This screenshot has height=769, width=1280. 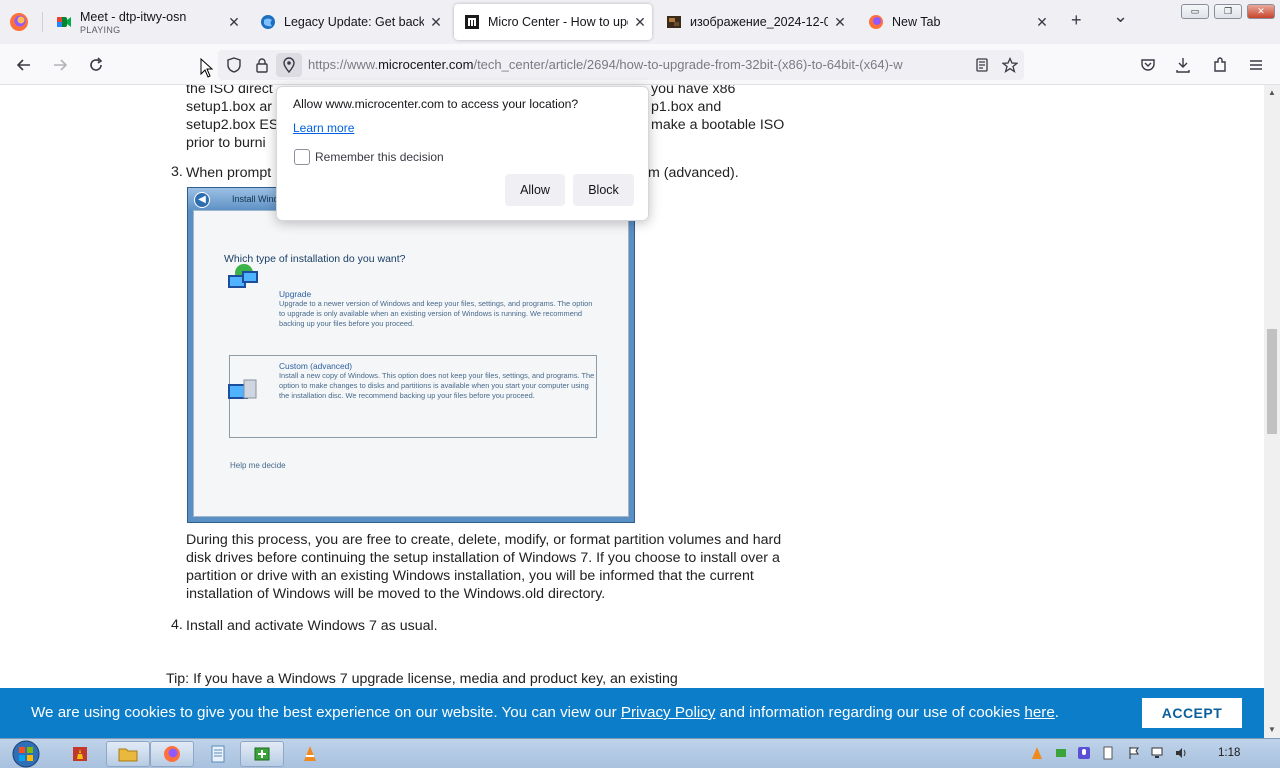 What do you see at coordinates (1039, 712) in the screenshot?
I see `cookies-here-link: here` at bounding box center [1039, 712].